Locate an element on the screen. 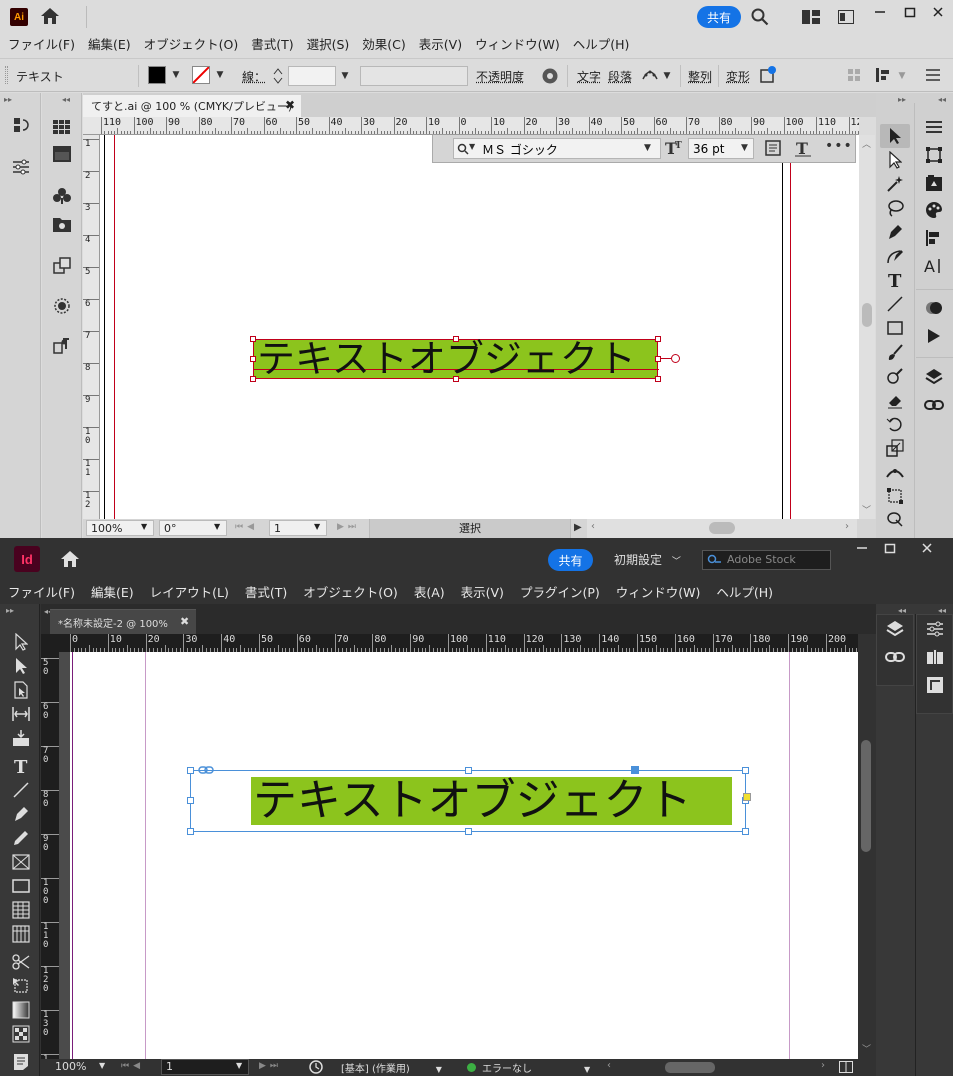  close-button is located at coordinates (938, 12).